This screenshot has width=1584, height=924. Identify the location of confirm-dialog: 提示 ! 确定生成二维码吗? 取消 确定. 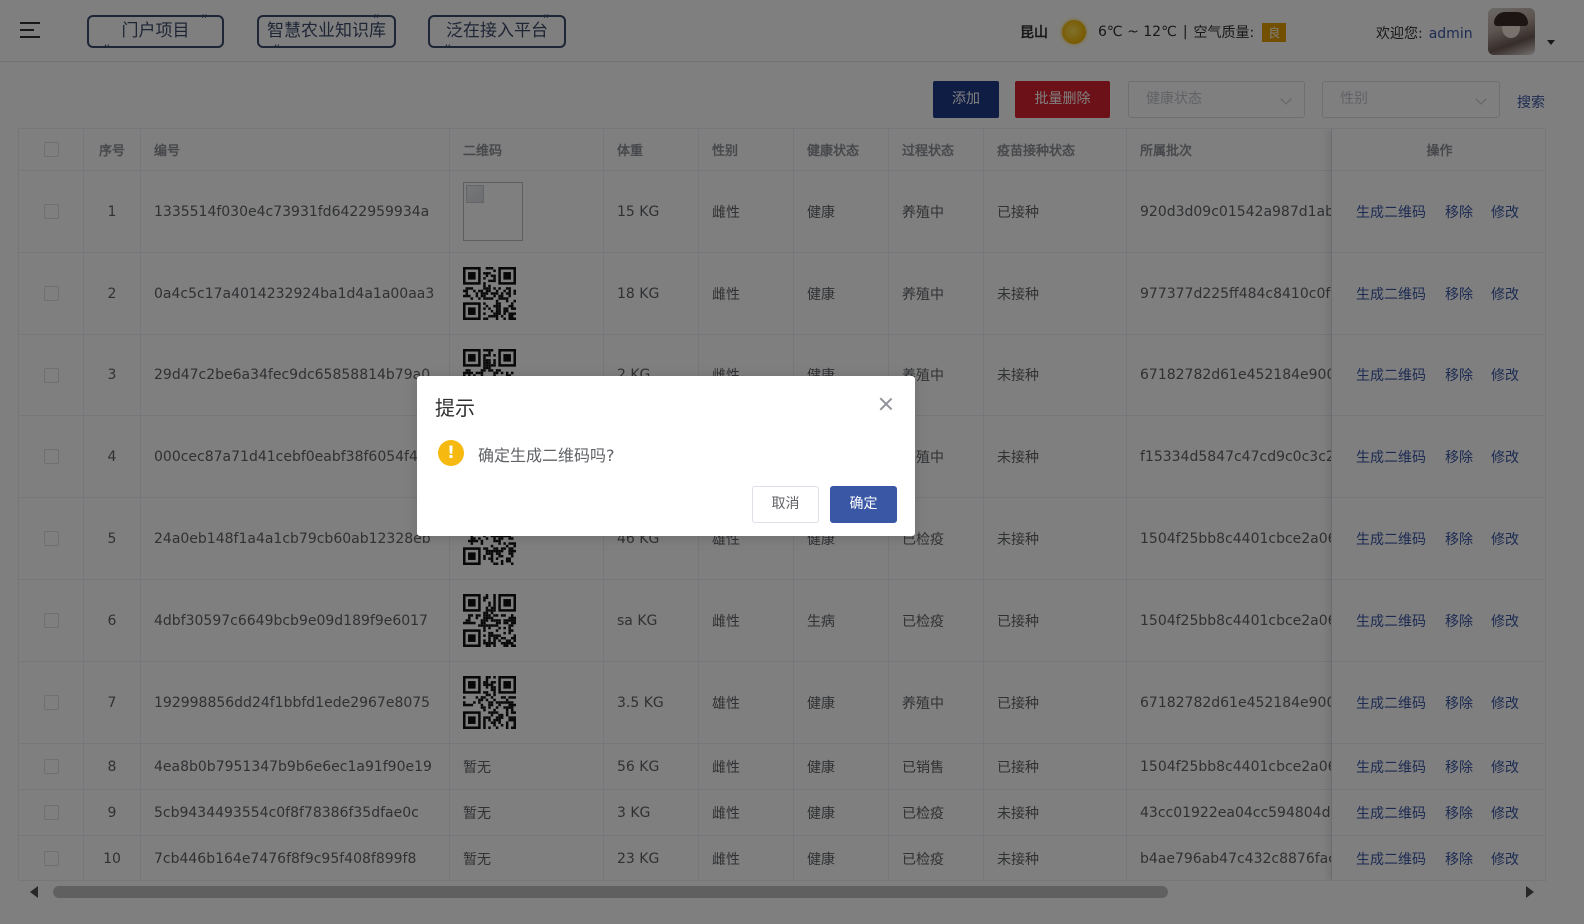
(666, 456).